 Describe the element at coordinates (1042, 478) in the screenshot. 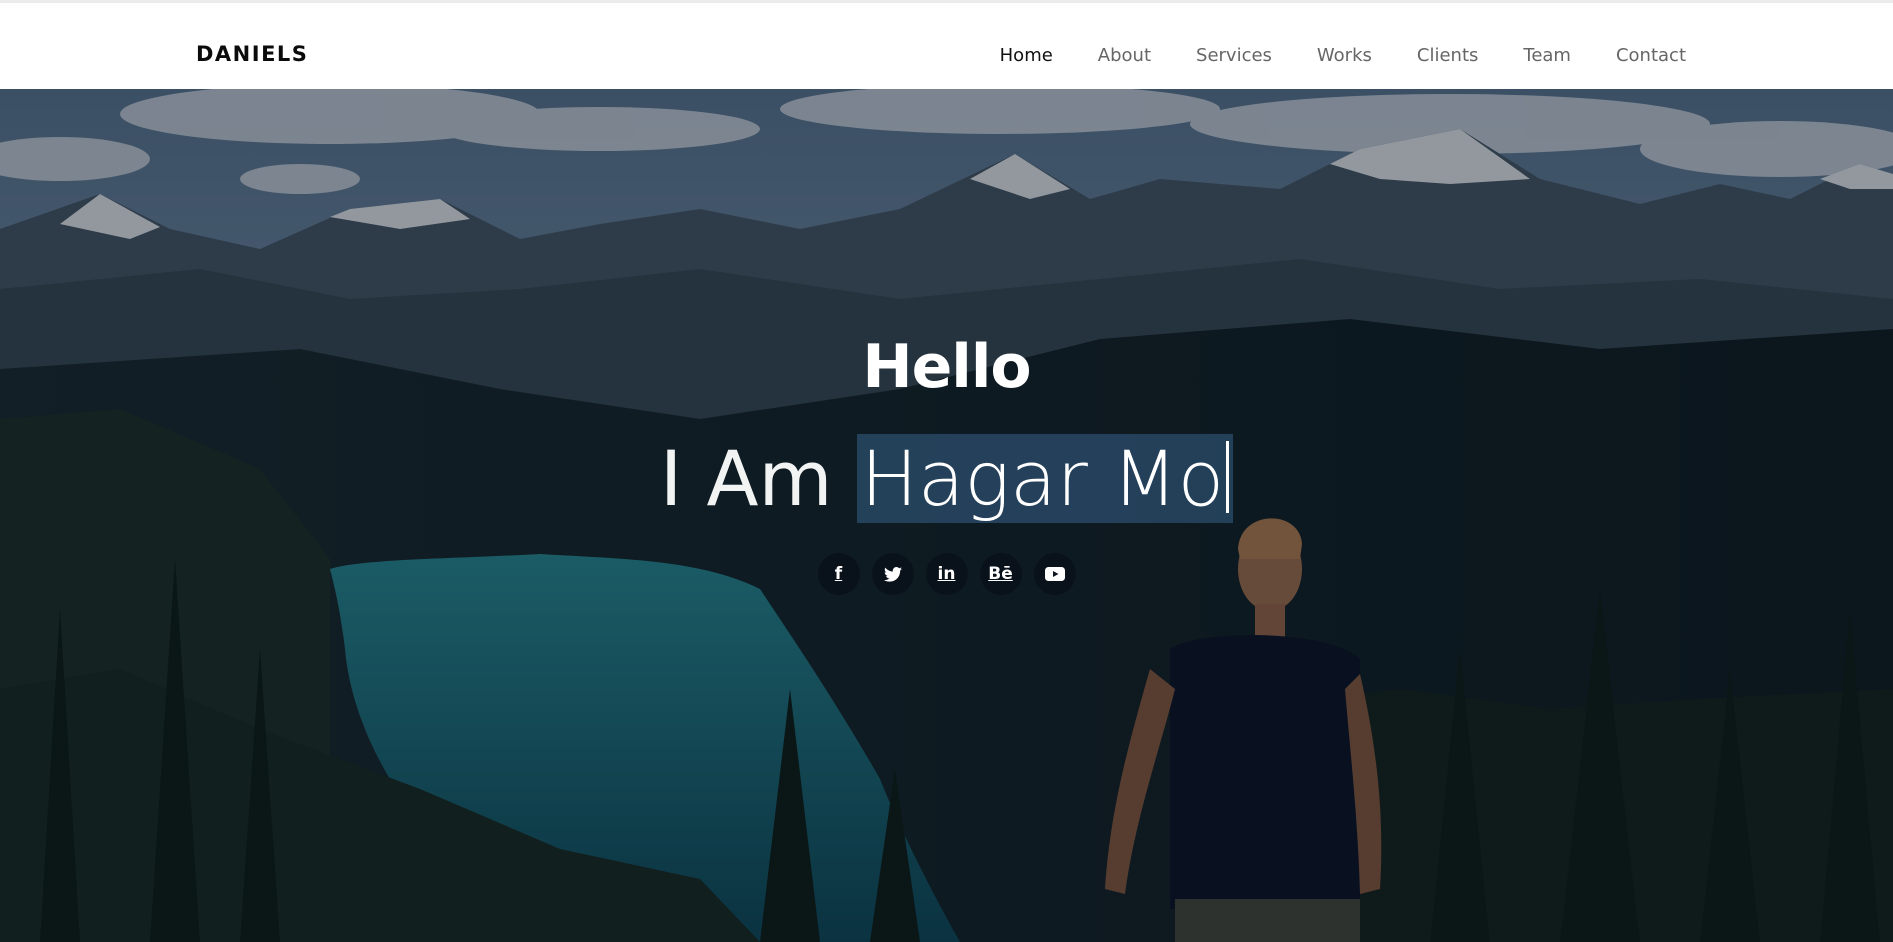

I see `tagline-selected-text: Hagar Mo` at that location.